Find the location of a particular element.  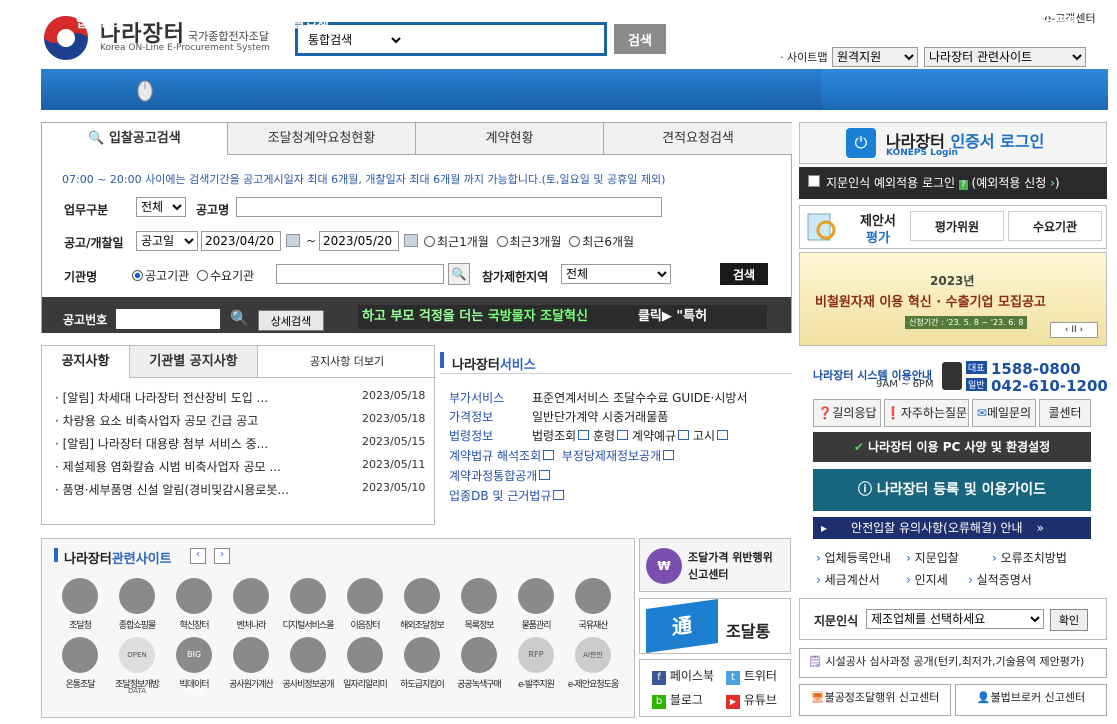

search-icon: 🔍 is located at coordinates (239, 318).